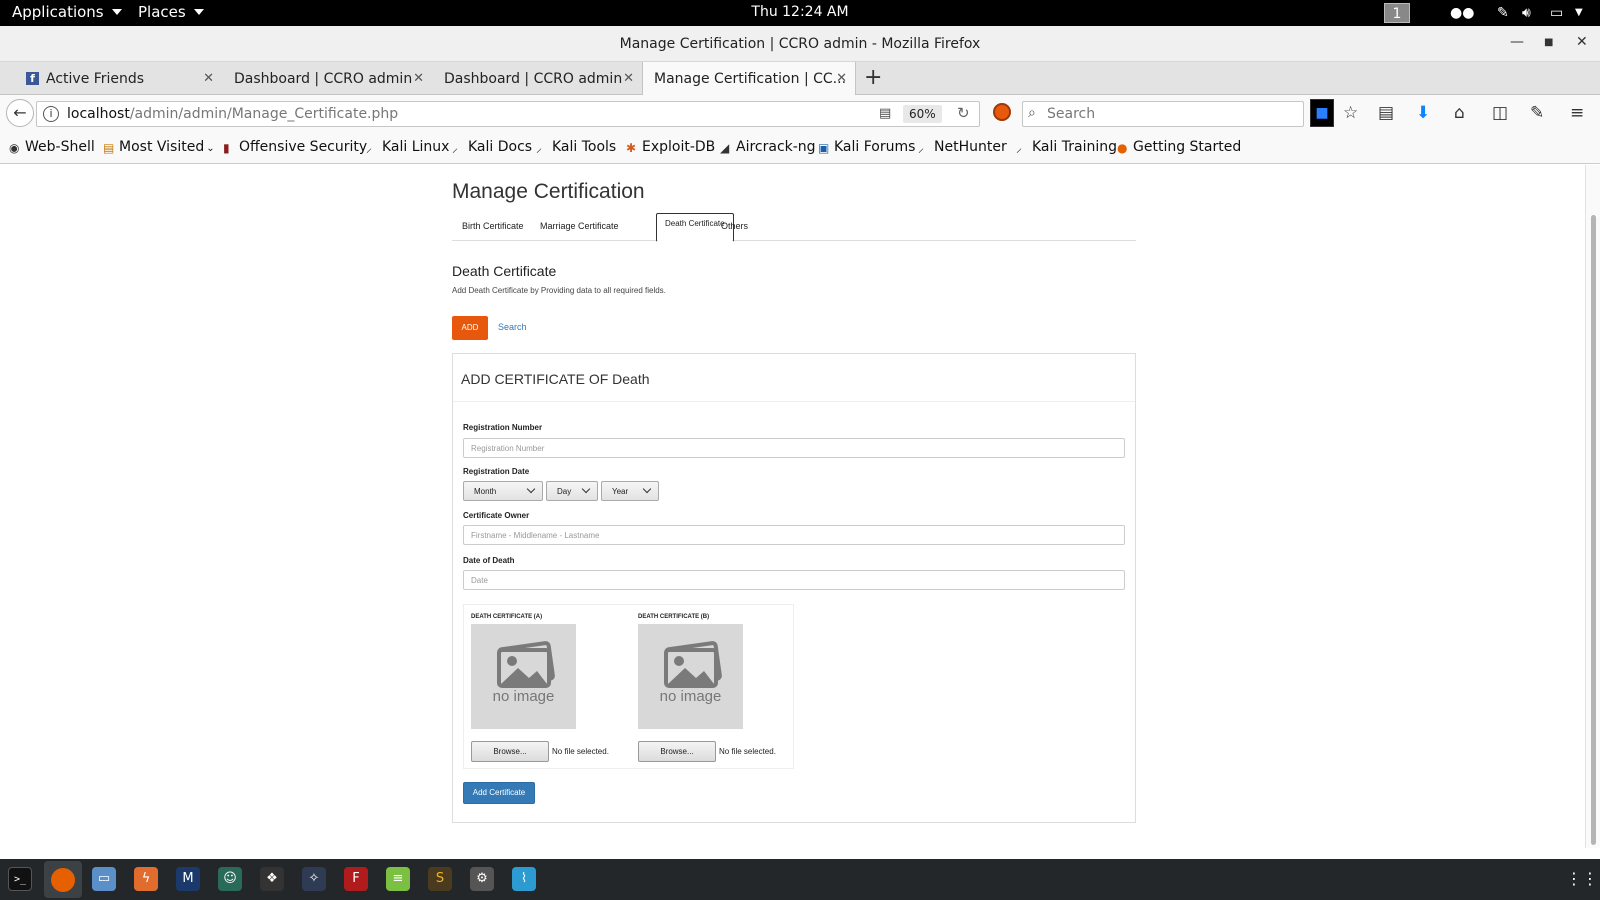 This screenshot has width=1600, height=900. What do you see at coordinates (1500, 113) in the screenshot?
I see `pocket-icon: ◫` at bounding box center [1500, 113].